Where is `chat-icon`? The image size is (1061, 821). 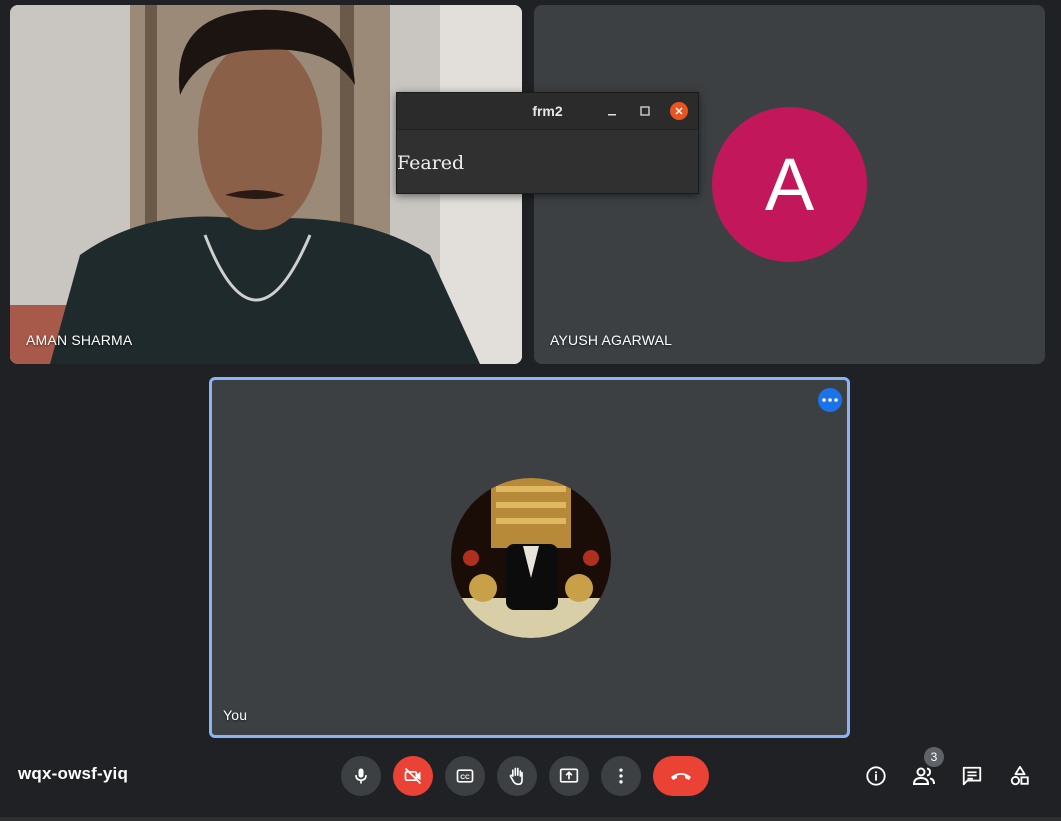 chat-icon is located at coordinates (972, 776).